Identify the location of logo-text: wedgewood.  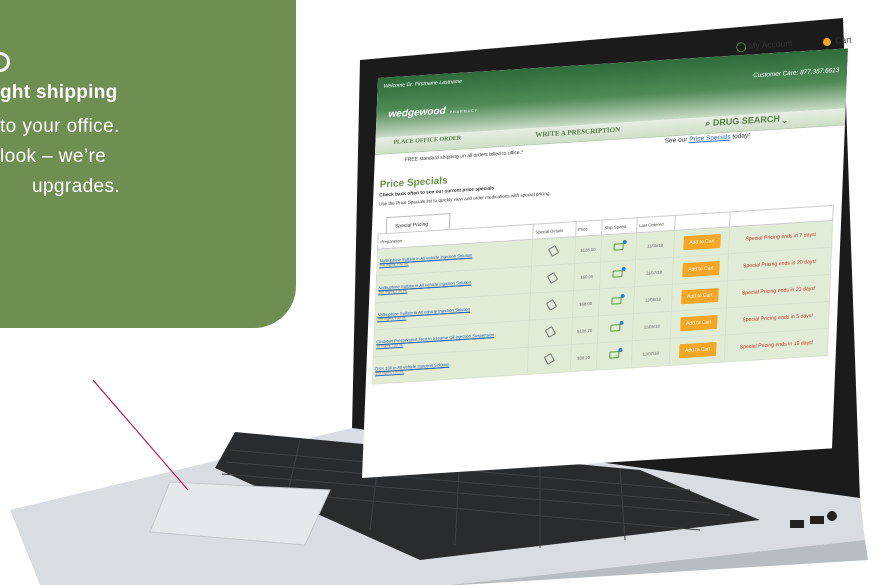
(417, 113).